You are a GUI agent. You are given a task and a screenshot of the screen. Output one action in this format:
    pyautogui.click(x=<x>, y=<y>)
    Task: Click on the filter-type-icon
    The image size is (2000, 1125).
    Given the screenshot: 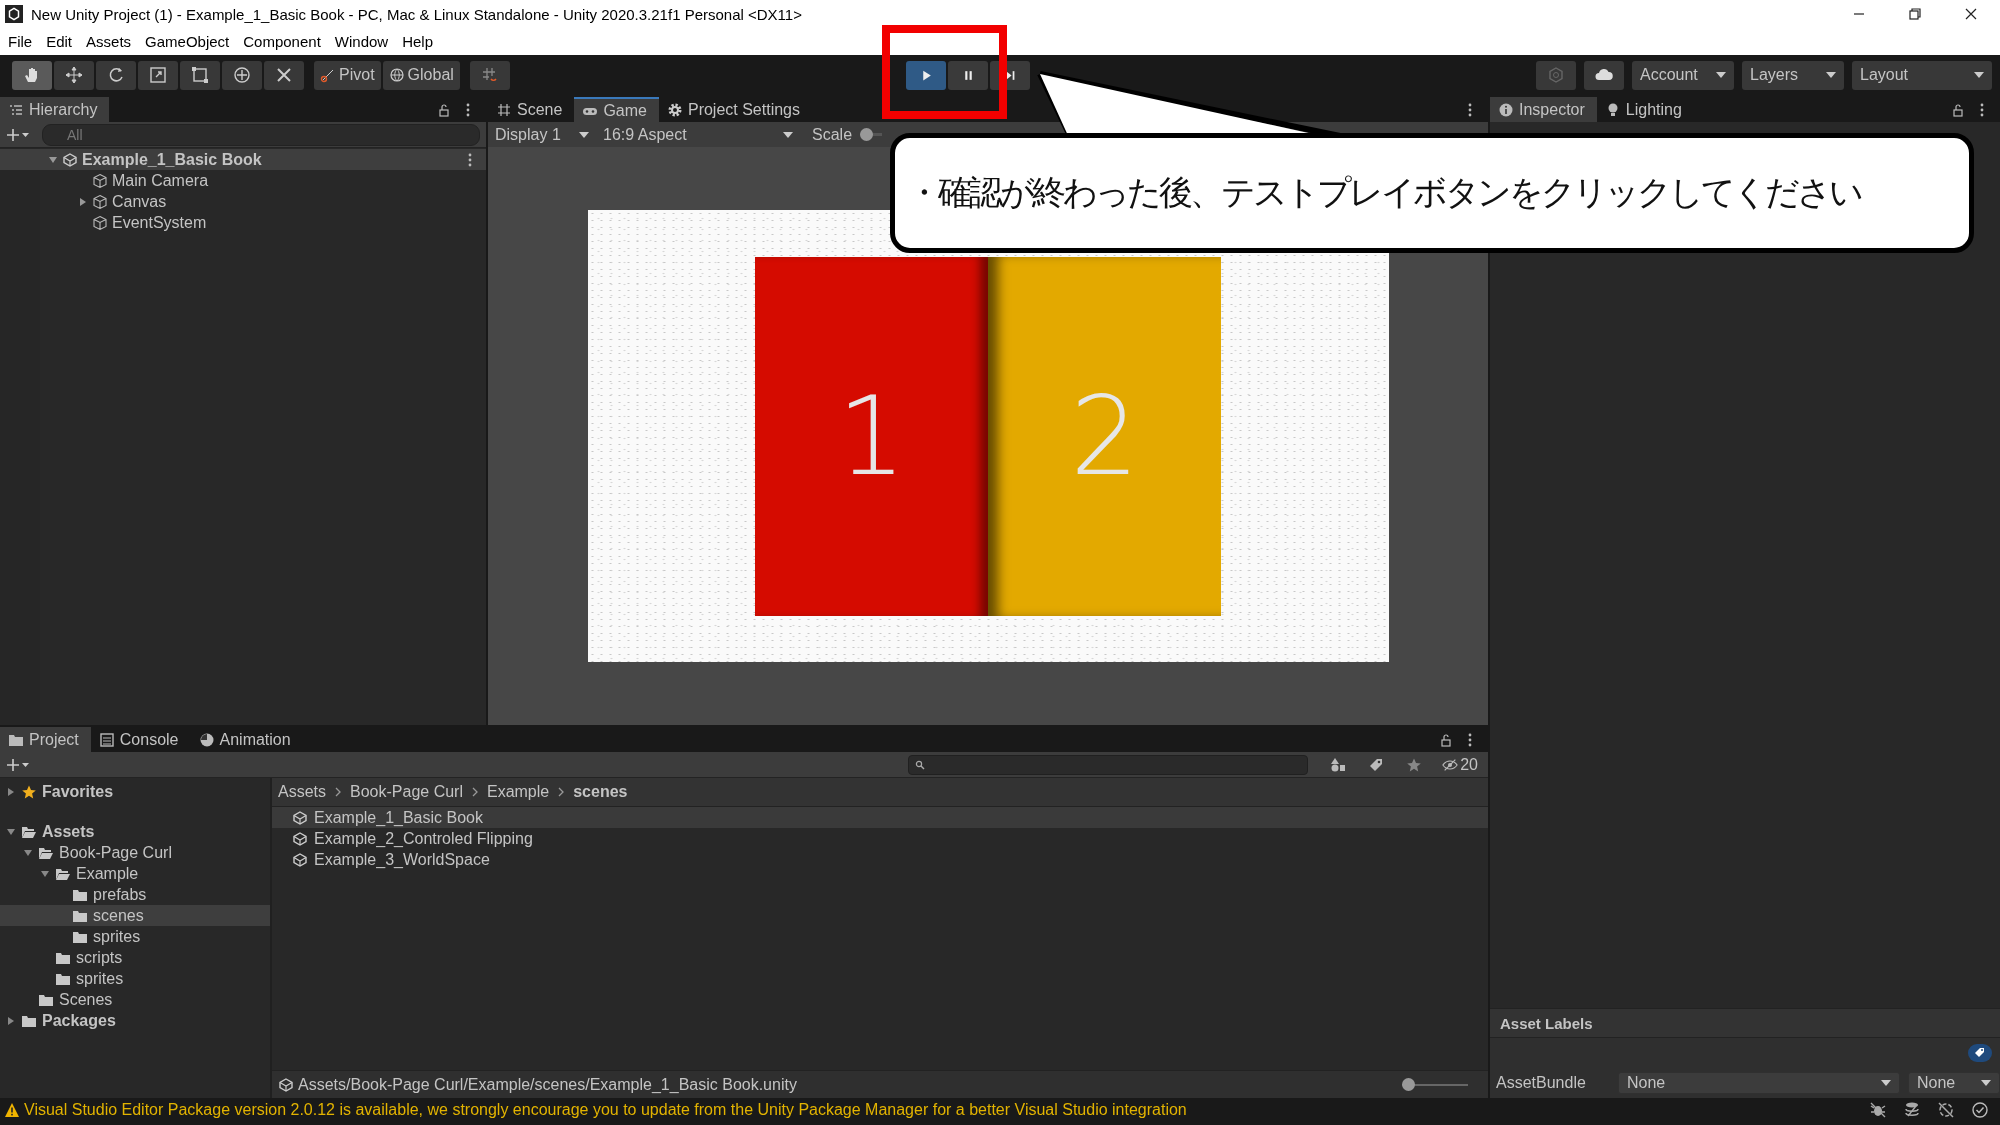 What is the action you would take?
    pyautogui.click(x=1338, y=764)
    